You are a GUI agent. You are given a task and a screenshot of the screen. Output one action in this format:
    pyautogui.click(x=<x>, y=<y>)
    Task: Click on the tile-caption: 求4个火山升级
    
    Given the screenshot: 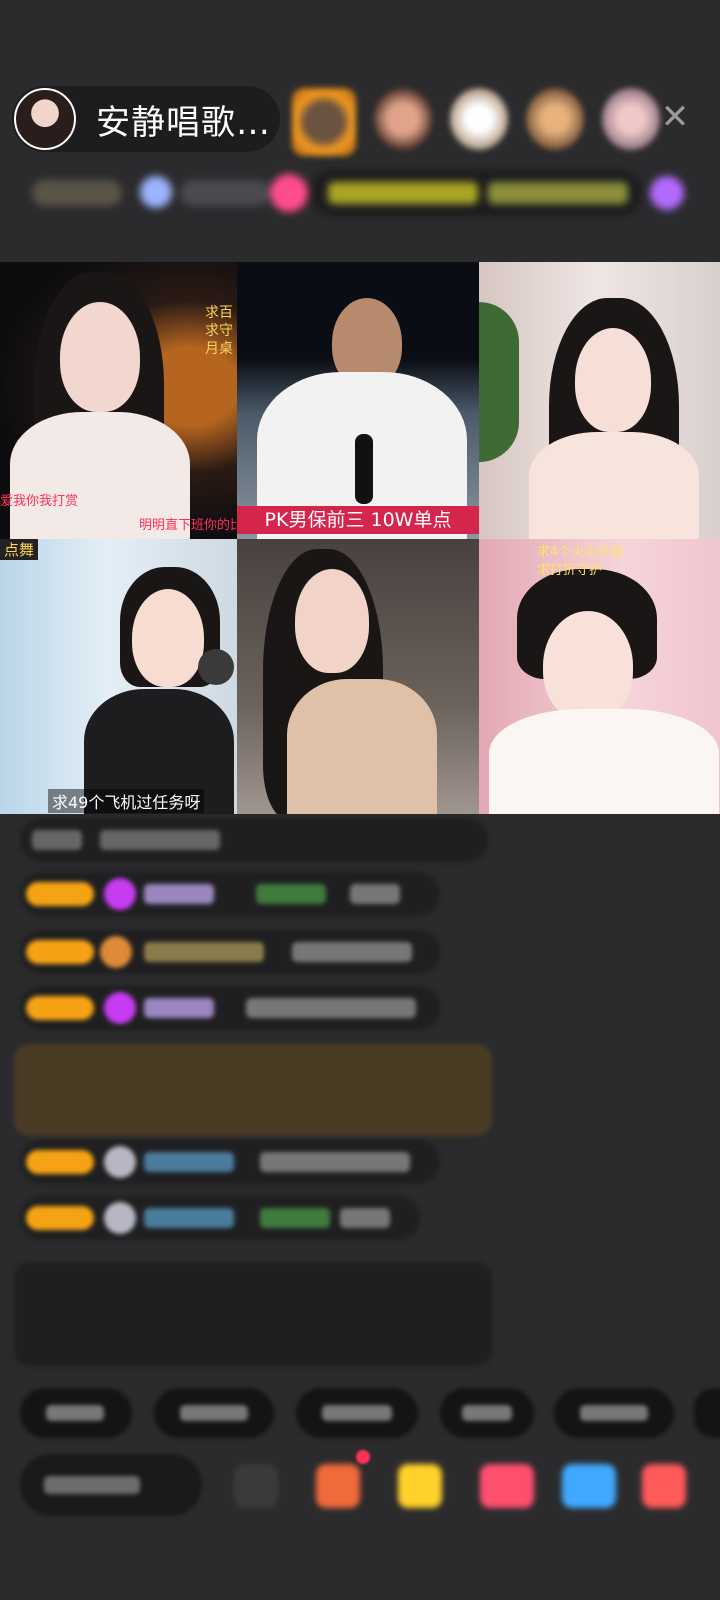 What is the action you would take?
    pyautogui.click(x=580, y=552)
    